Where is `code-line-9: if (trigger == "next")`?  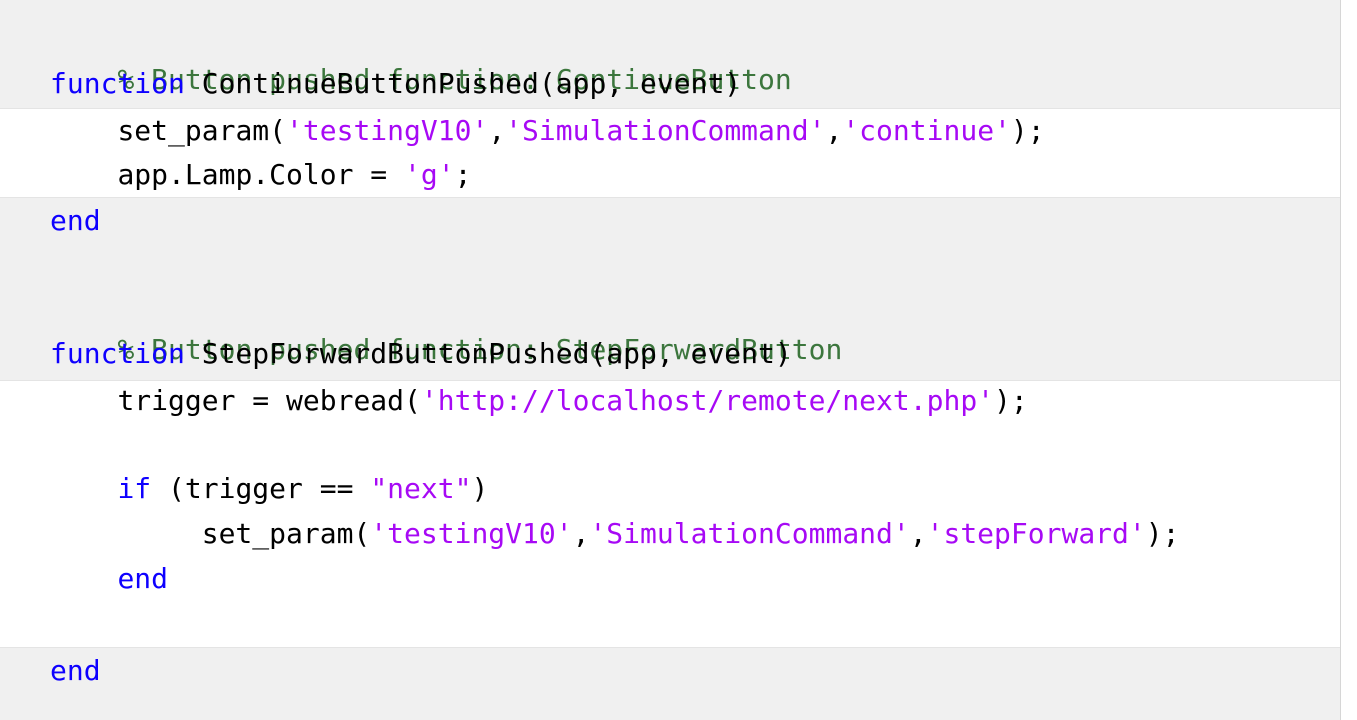 code-line-9: if (trigger == "next") is located at coordinates (269, 489).